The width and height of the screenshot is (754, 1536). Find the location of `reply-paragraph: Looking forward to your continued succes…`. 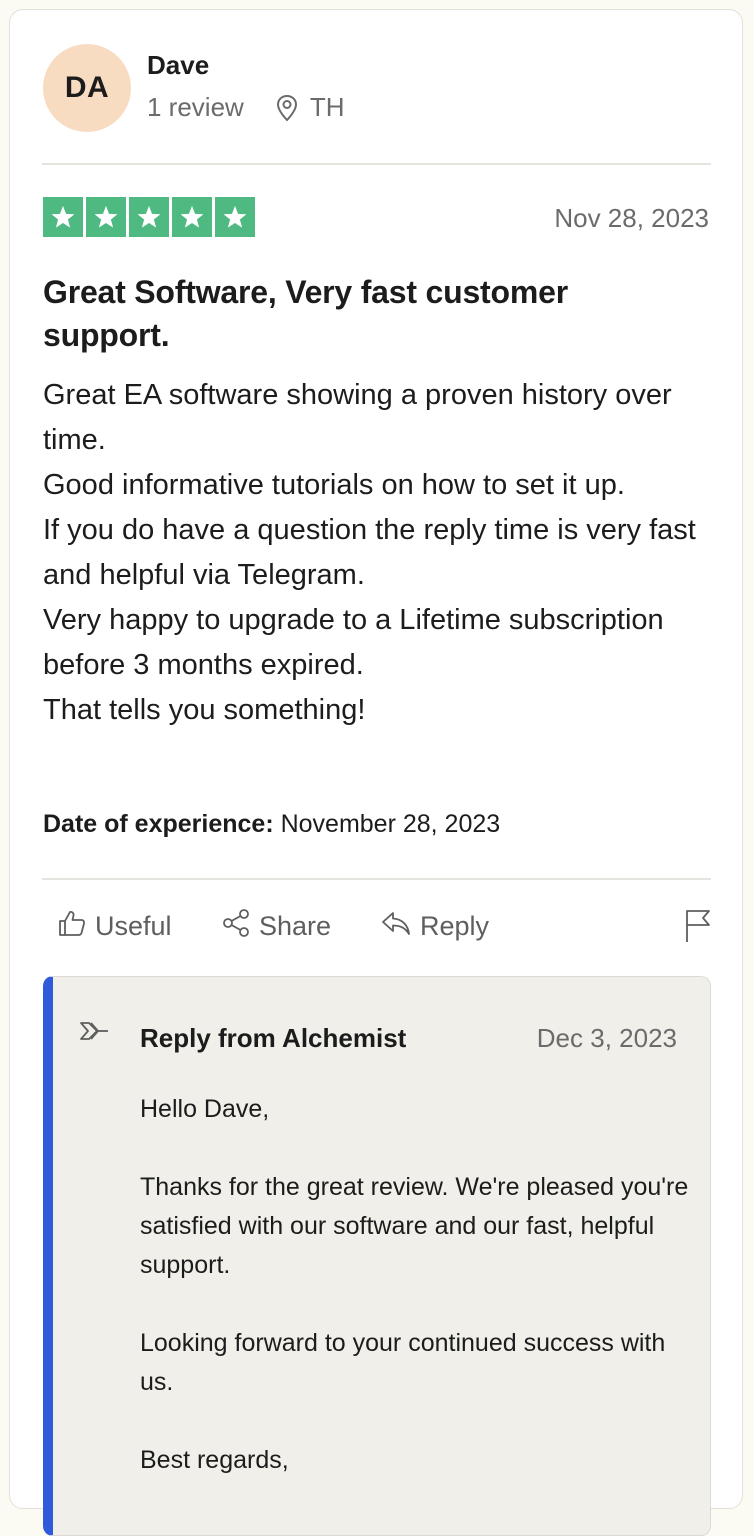

reply-paragraph: Looking forward to your continued succes… is located at coordinates (403, 1362).